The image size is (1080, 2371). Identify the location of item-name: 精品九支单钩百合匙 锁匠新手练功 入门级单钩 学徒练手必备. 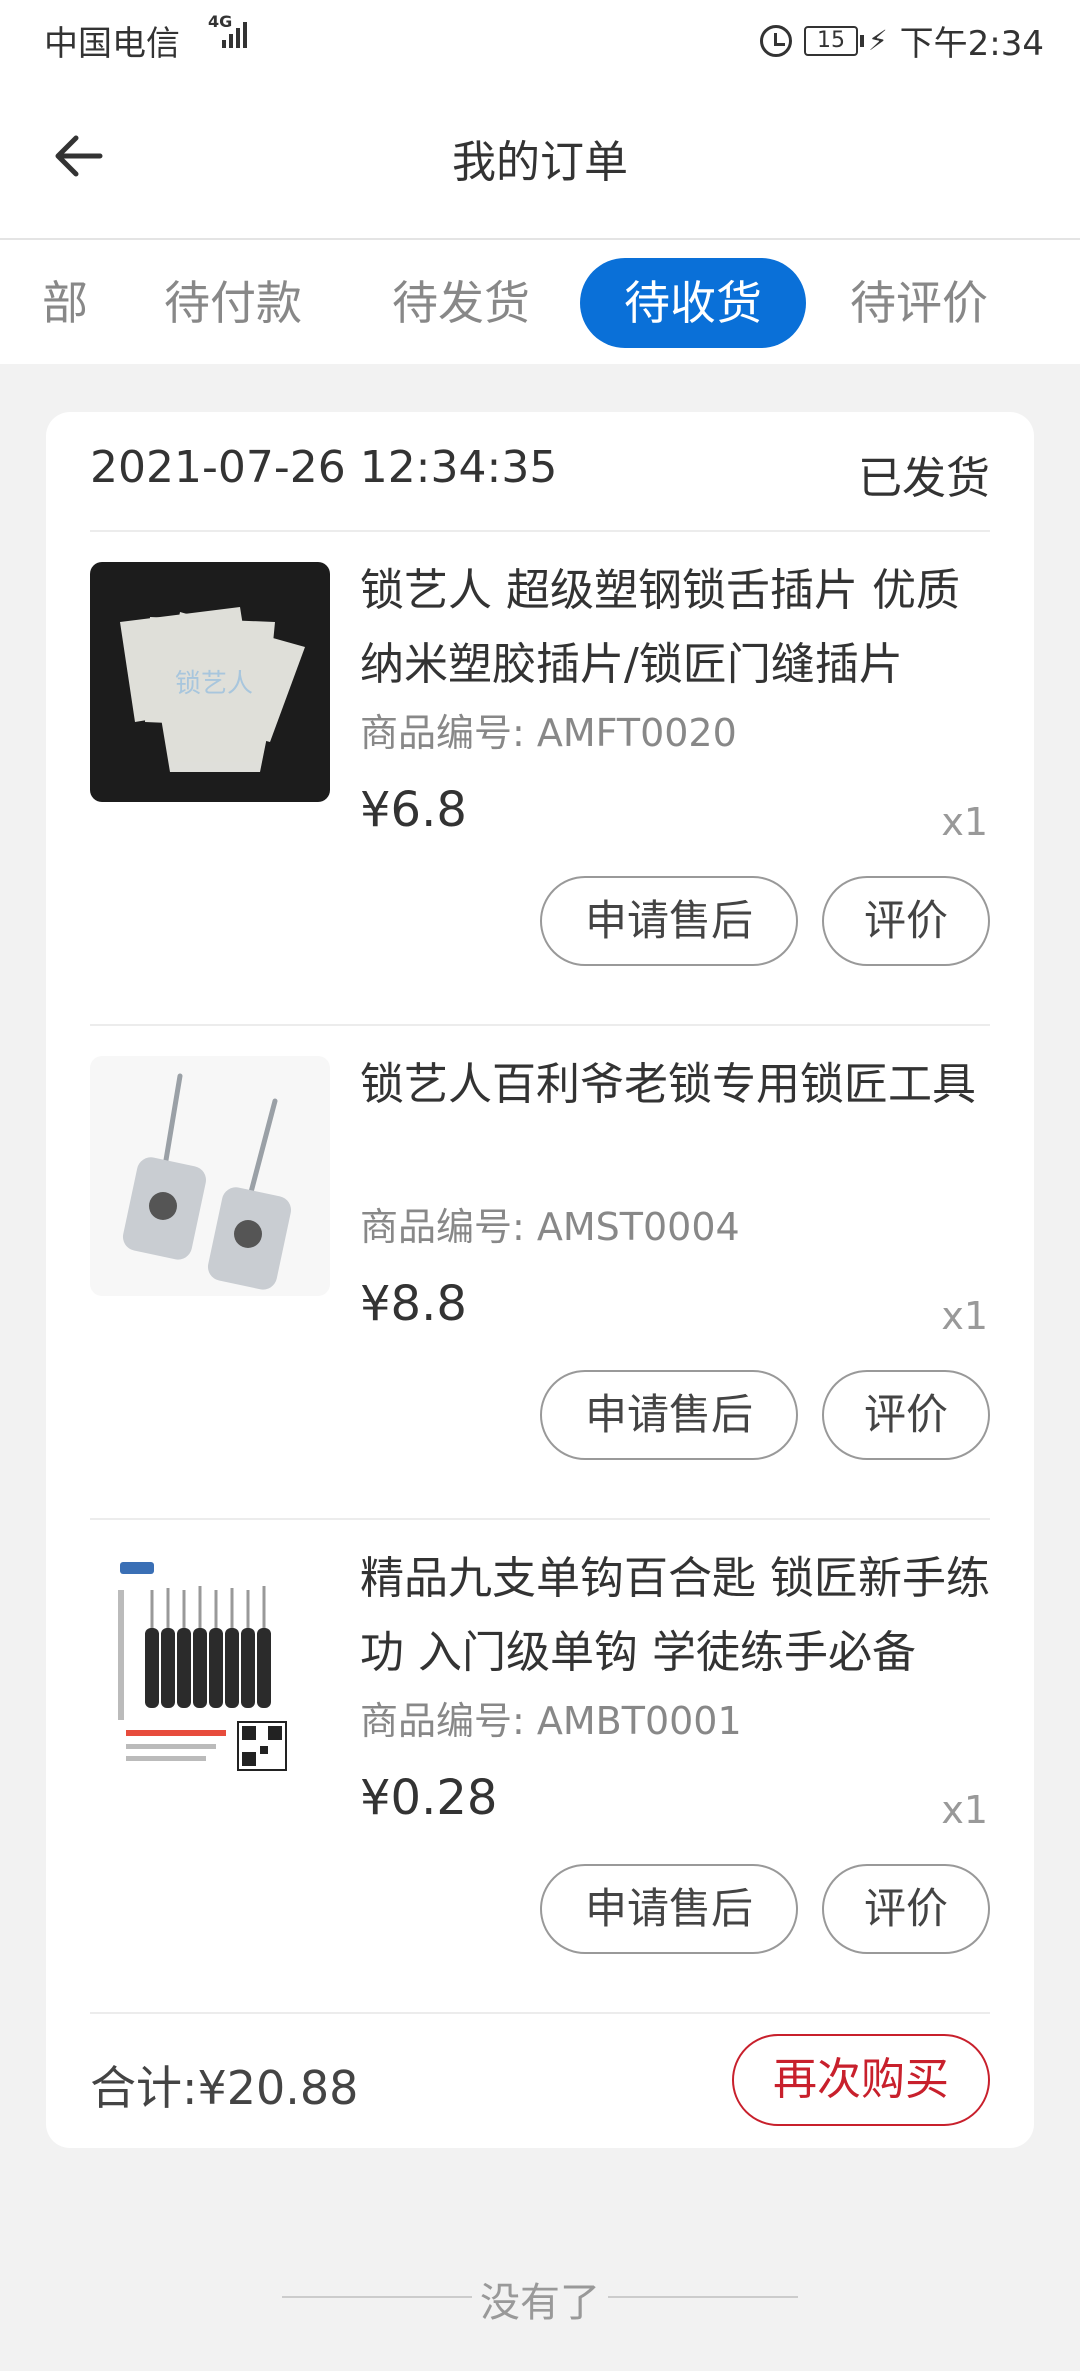
(675, 1615).